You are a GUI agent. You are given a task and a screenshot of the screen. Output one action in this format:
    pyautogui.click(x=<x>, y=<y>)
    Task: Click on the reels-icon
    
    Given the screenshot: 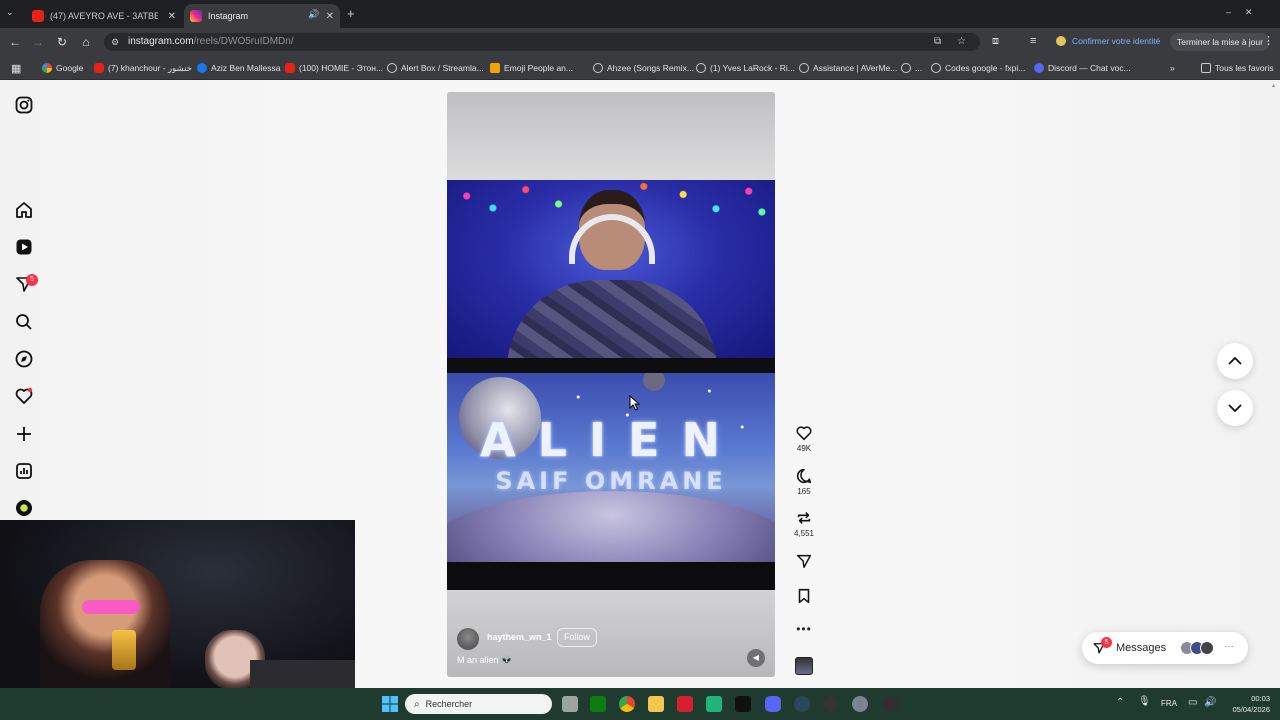 What is the action you would take?
    pyautogui.click(x=24, y=247)
    